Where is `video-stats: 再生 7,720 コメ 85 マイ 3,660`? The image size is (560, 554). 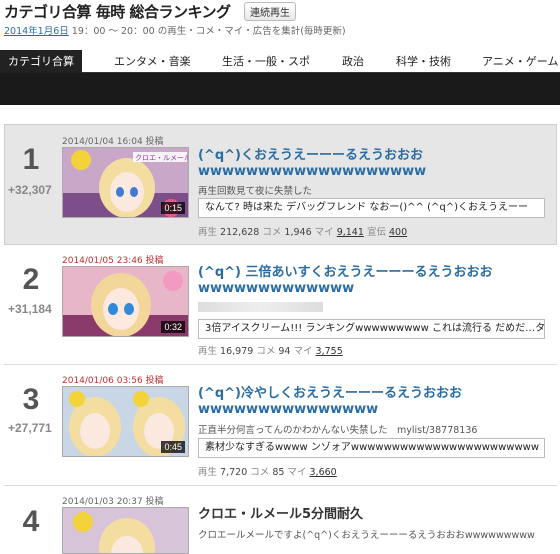
video-stats: 再生 7,720 コメ 85 マイ 3,660 is located at coordinates (267, 471).